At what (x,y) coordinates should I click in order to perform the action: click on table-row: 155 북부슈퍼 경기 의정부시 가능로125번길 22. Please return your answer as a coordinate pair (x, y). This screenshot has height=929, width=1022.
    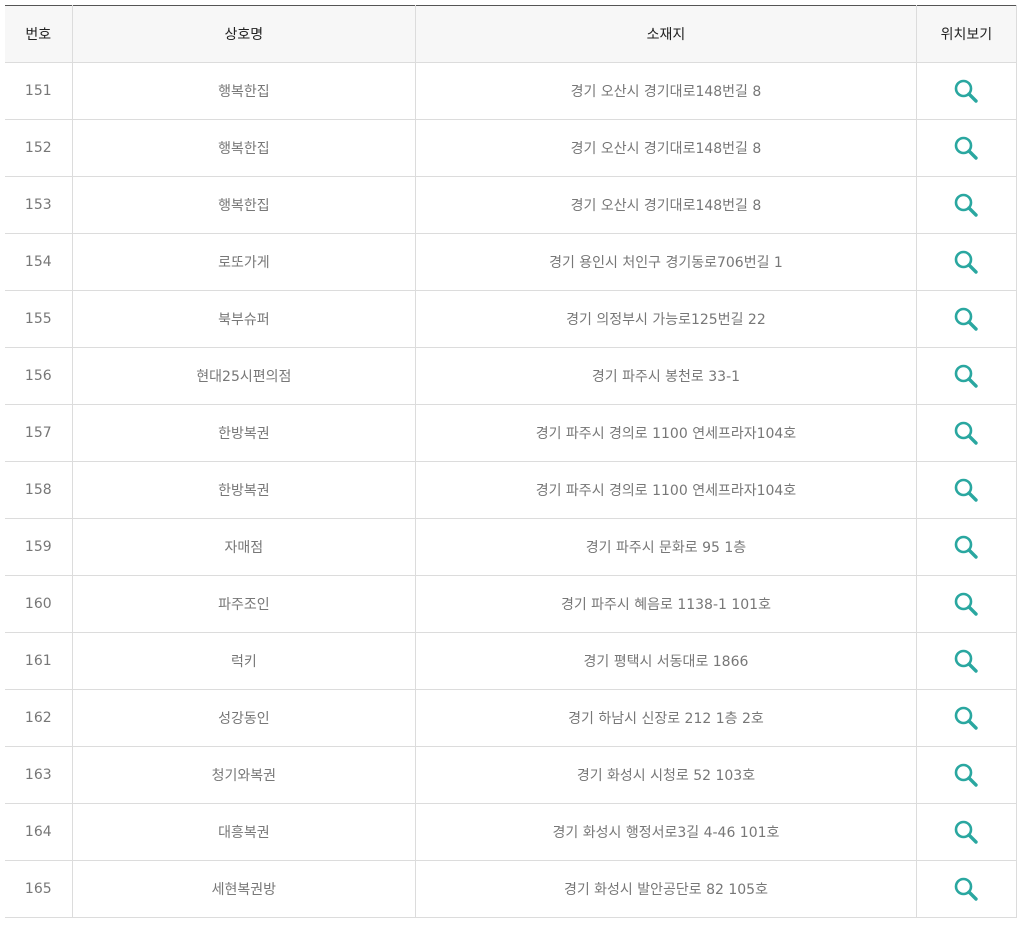
    Looking at the image, I should click on (511, 319).